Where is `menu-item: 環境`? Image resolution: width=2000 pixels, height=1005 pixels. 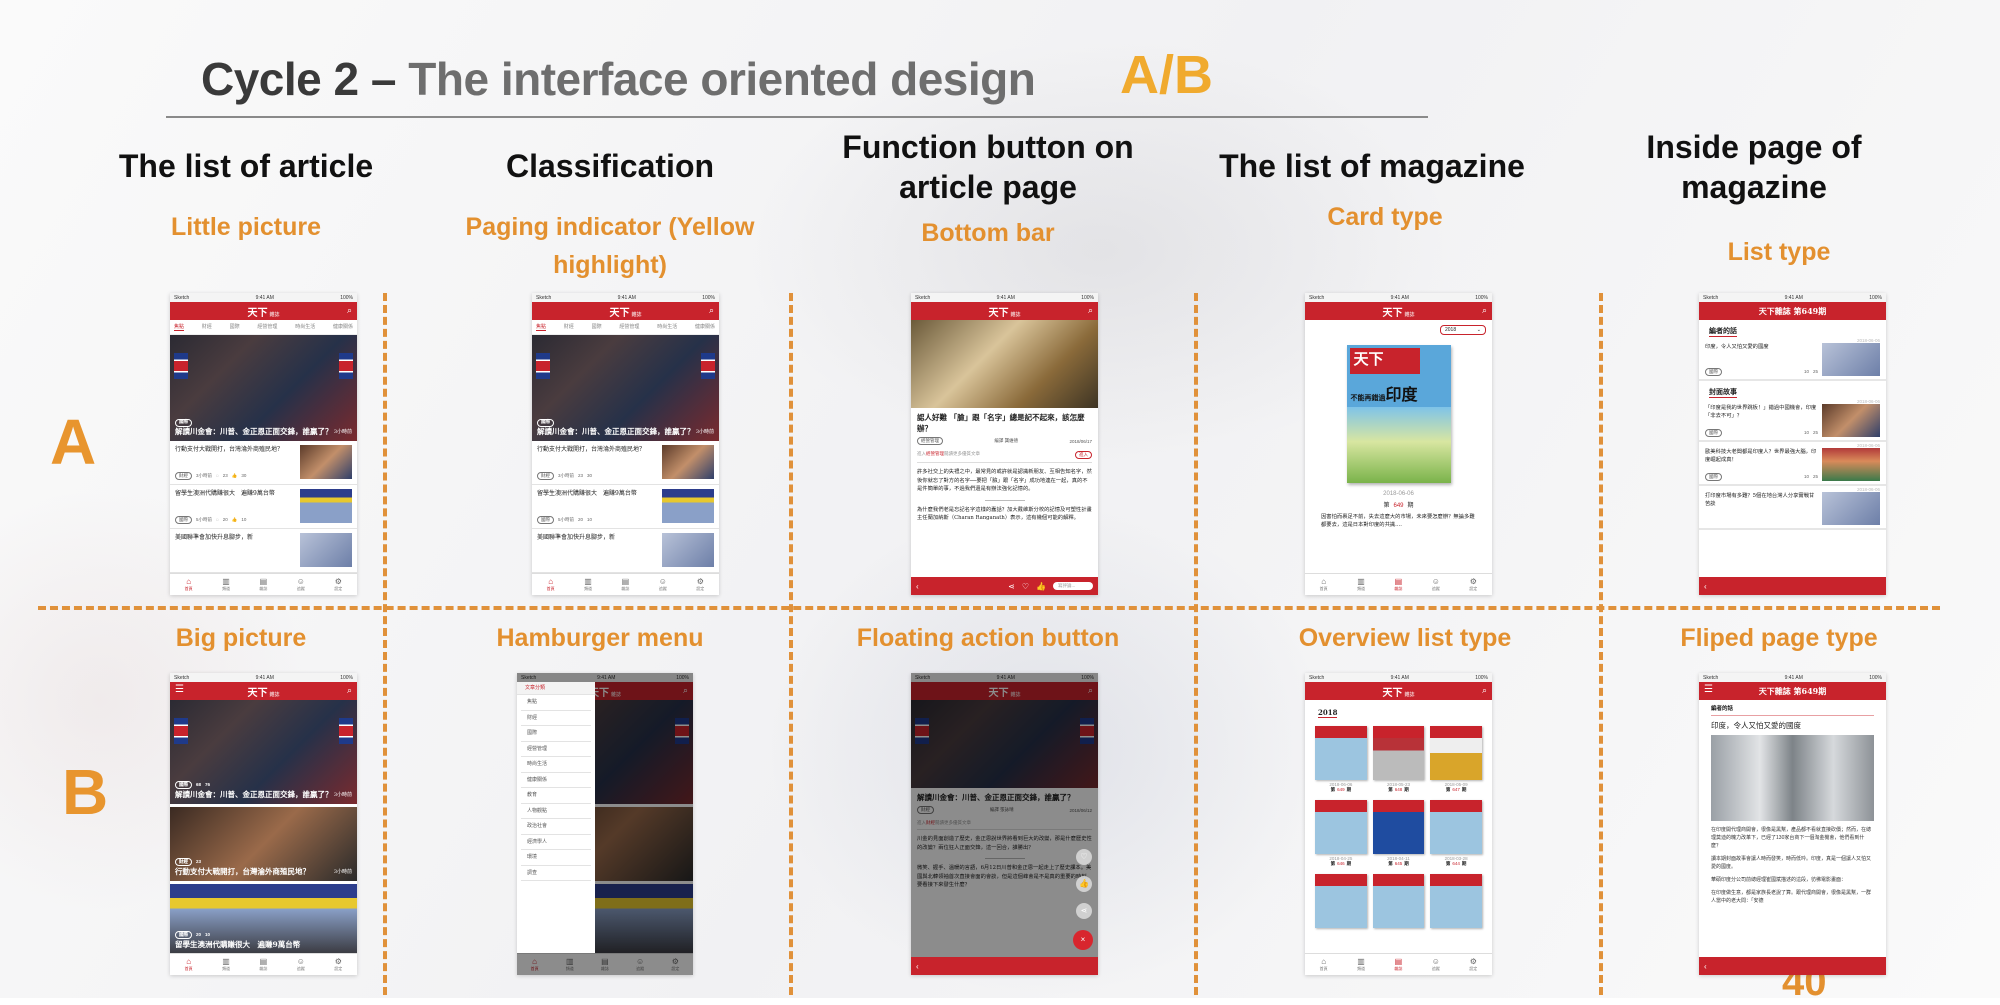 menu-item: 環境 is located at coordinates (556, 858).